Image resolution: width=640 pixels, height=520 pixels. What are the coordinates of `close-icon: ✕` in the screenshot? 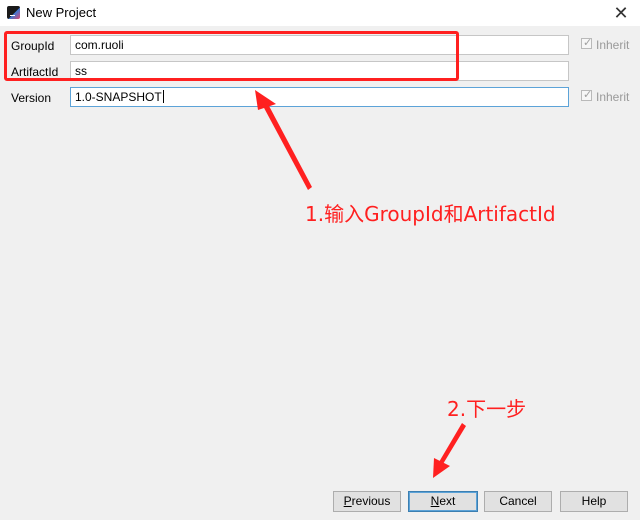 It's located at (621, 13).